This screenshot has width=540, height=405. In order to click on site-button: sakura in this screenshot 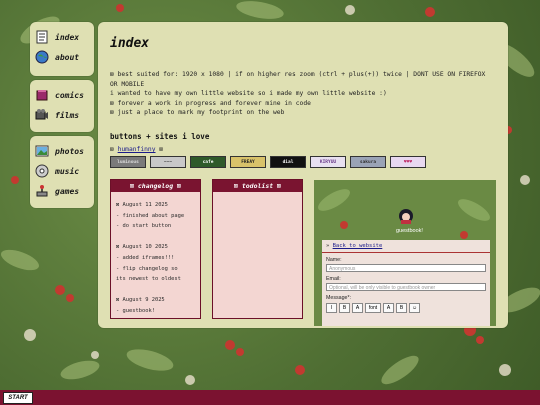, I will do `click(368, 162)`.